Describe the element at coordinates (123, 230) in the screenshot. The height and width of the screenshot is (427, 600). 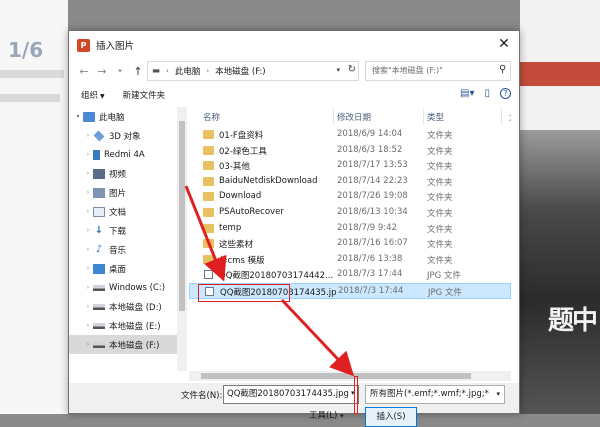
I see `tree-item: › ↓ 下载` at that location.